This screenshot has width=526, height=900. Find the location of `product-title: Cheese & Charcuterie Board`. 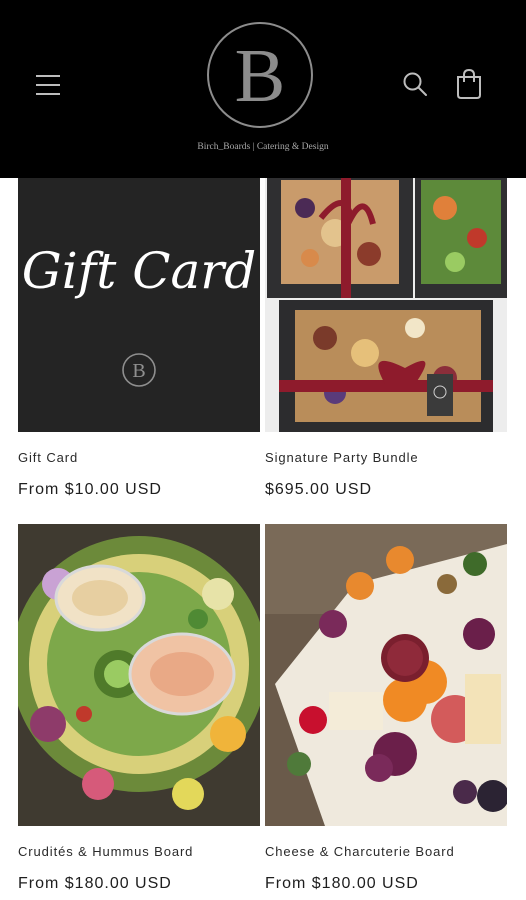

product-title: Cheese & Charcuterie Board is located at coordinates (386, 851).